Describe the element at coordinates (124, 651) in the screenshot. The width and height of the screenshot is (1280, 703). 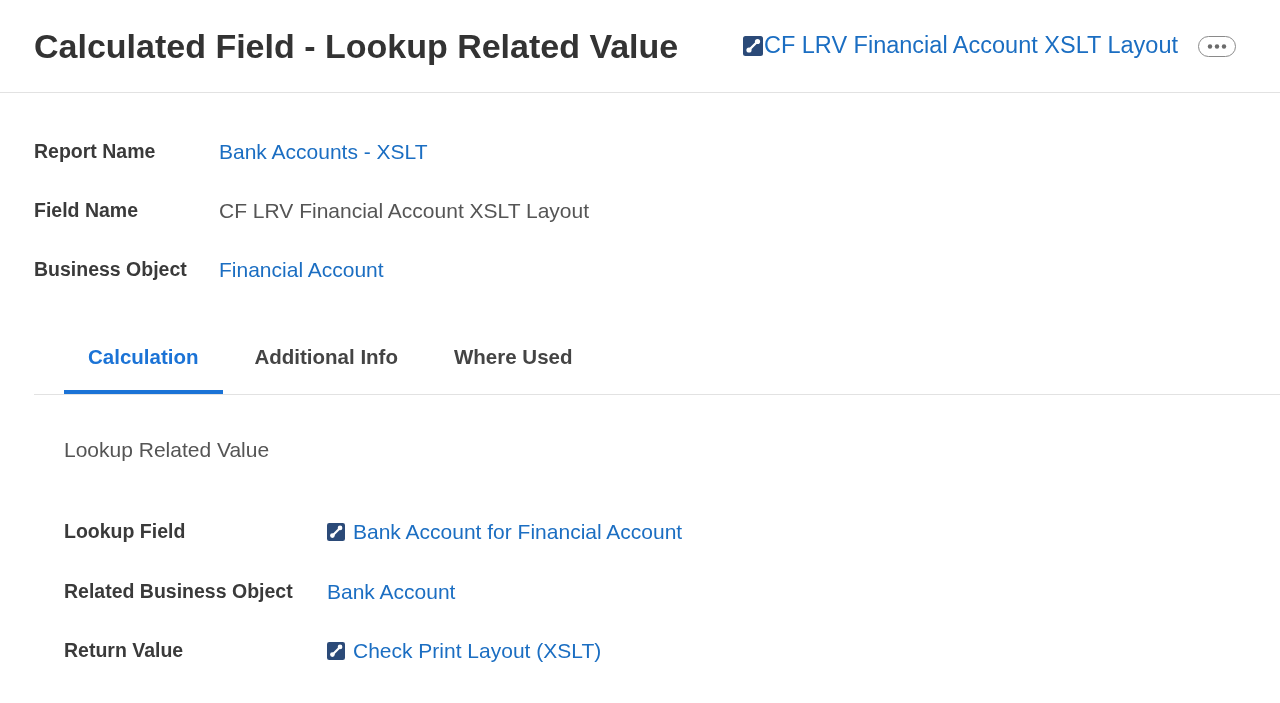
I see `field-label: Return Value` at that location.